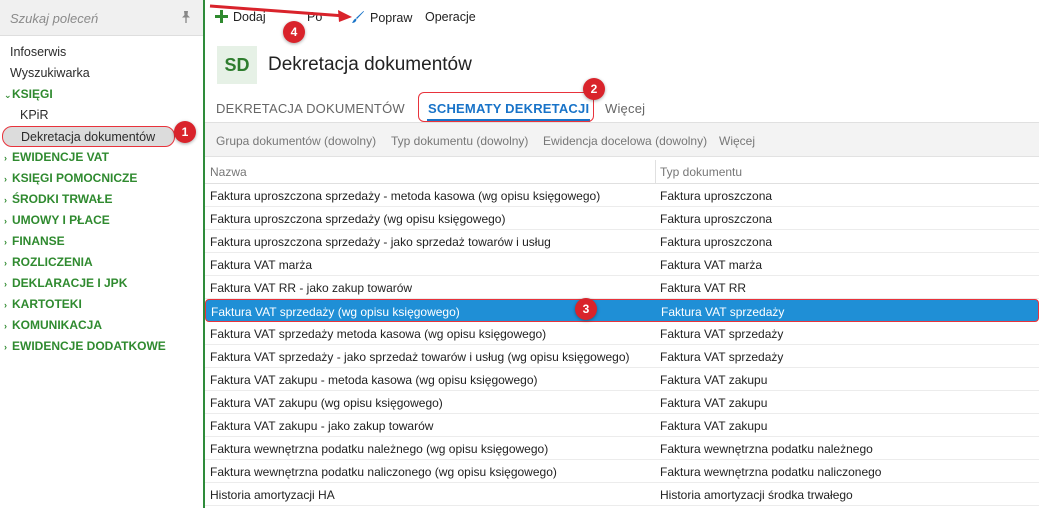 This screenshot has width=1039, height=508. What do you see at coordinates (358, 17) in the screenshot?
I see `brush-icon` at bounding box center [358, 17].